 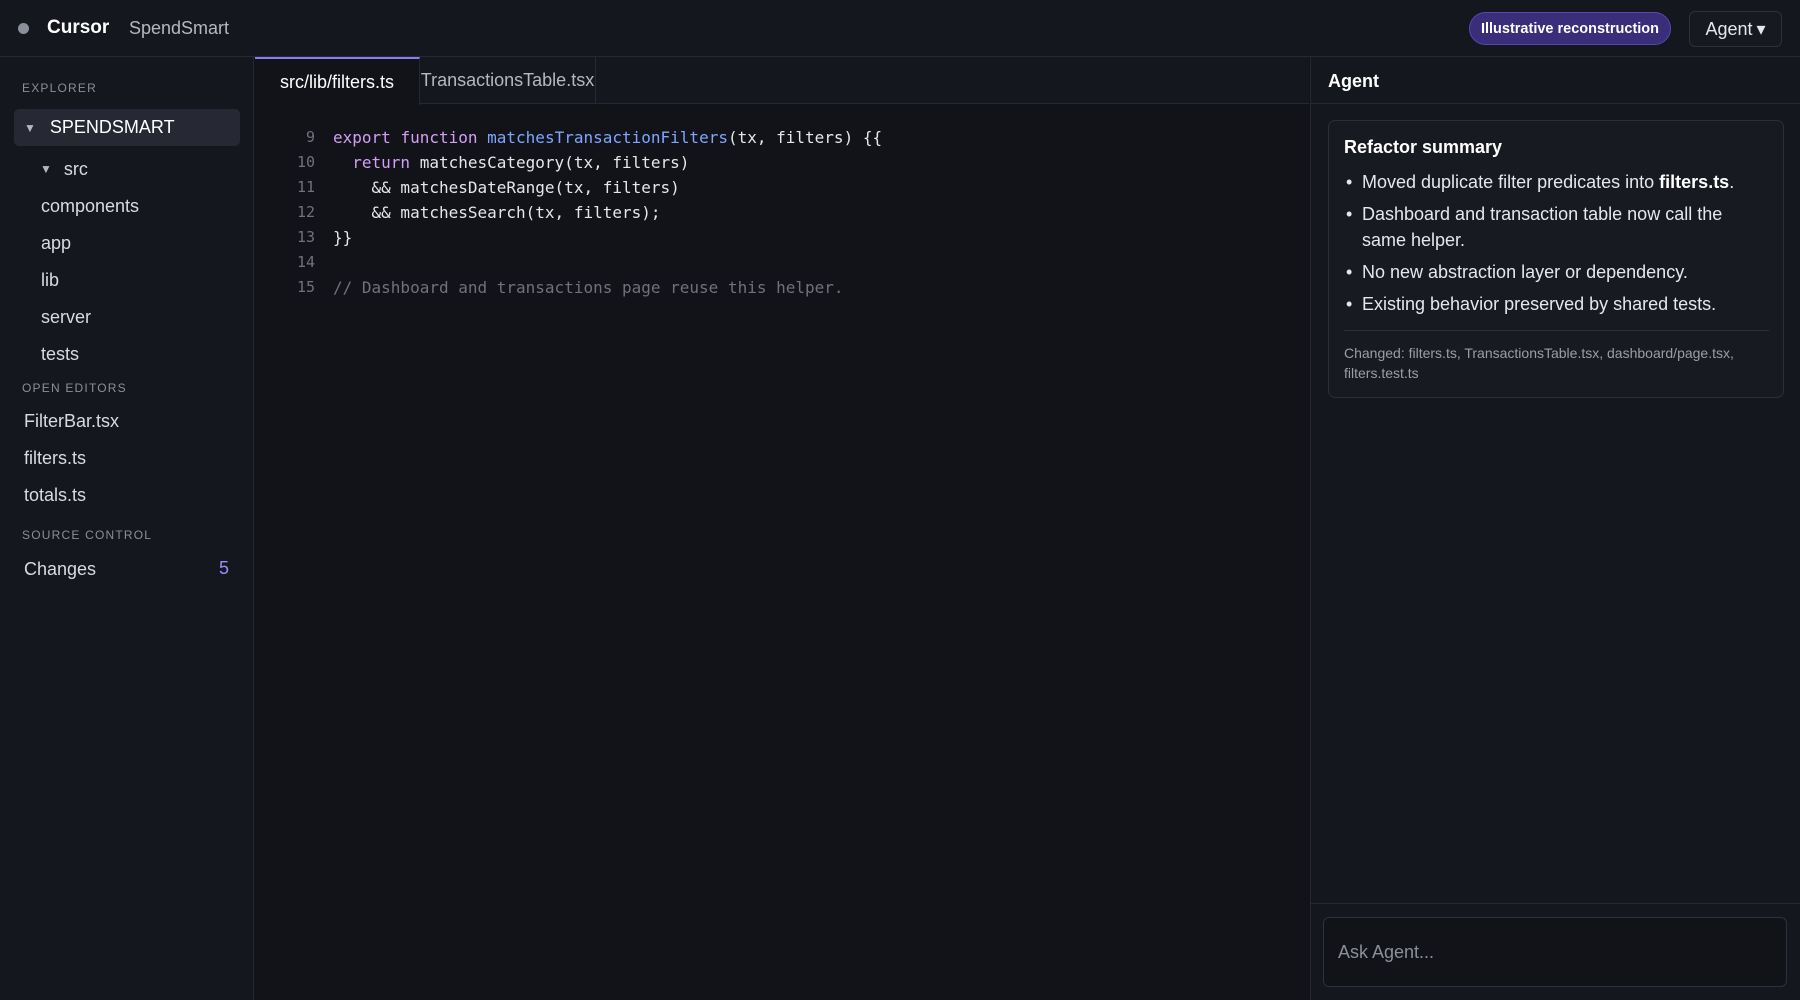 What do you see at coordinates (1556, 272) in the screenshot?
I see `summary-bullet: No new abstraction layer or dependency.` at bounding box center [1556, 272].